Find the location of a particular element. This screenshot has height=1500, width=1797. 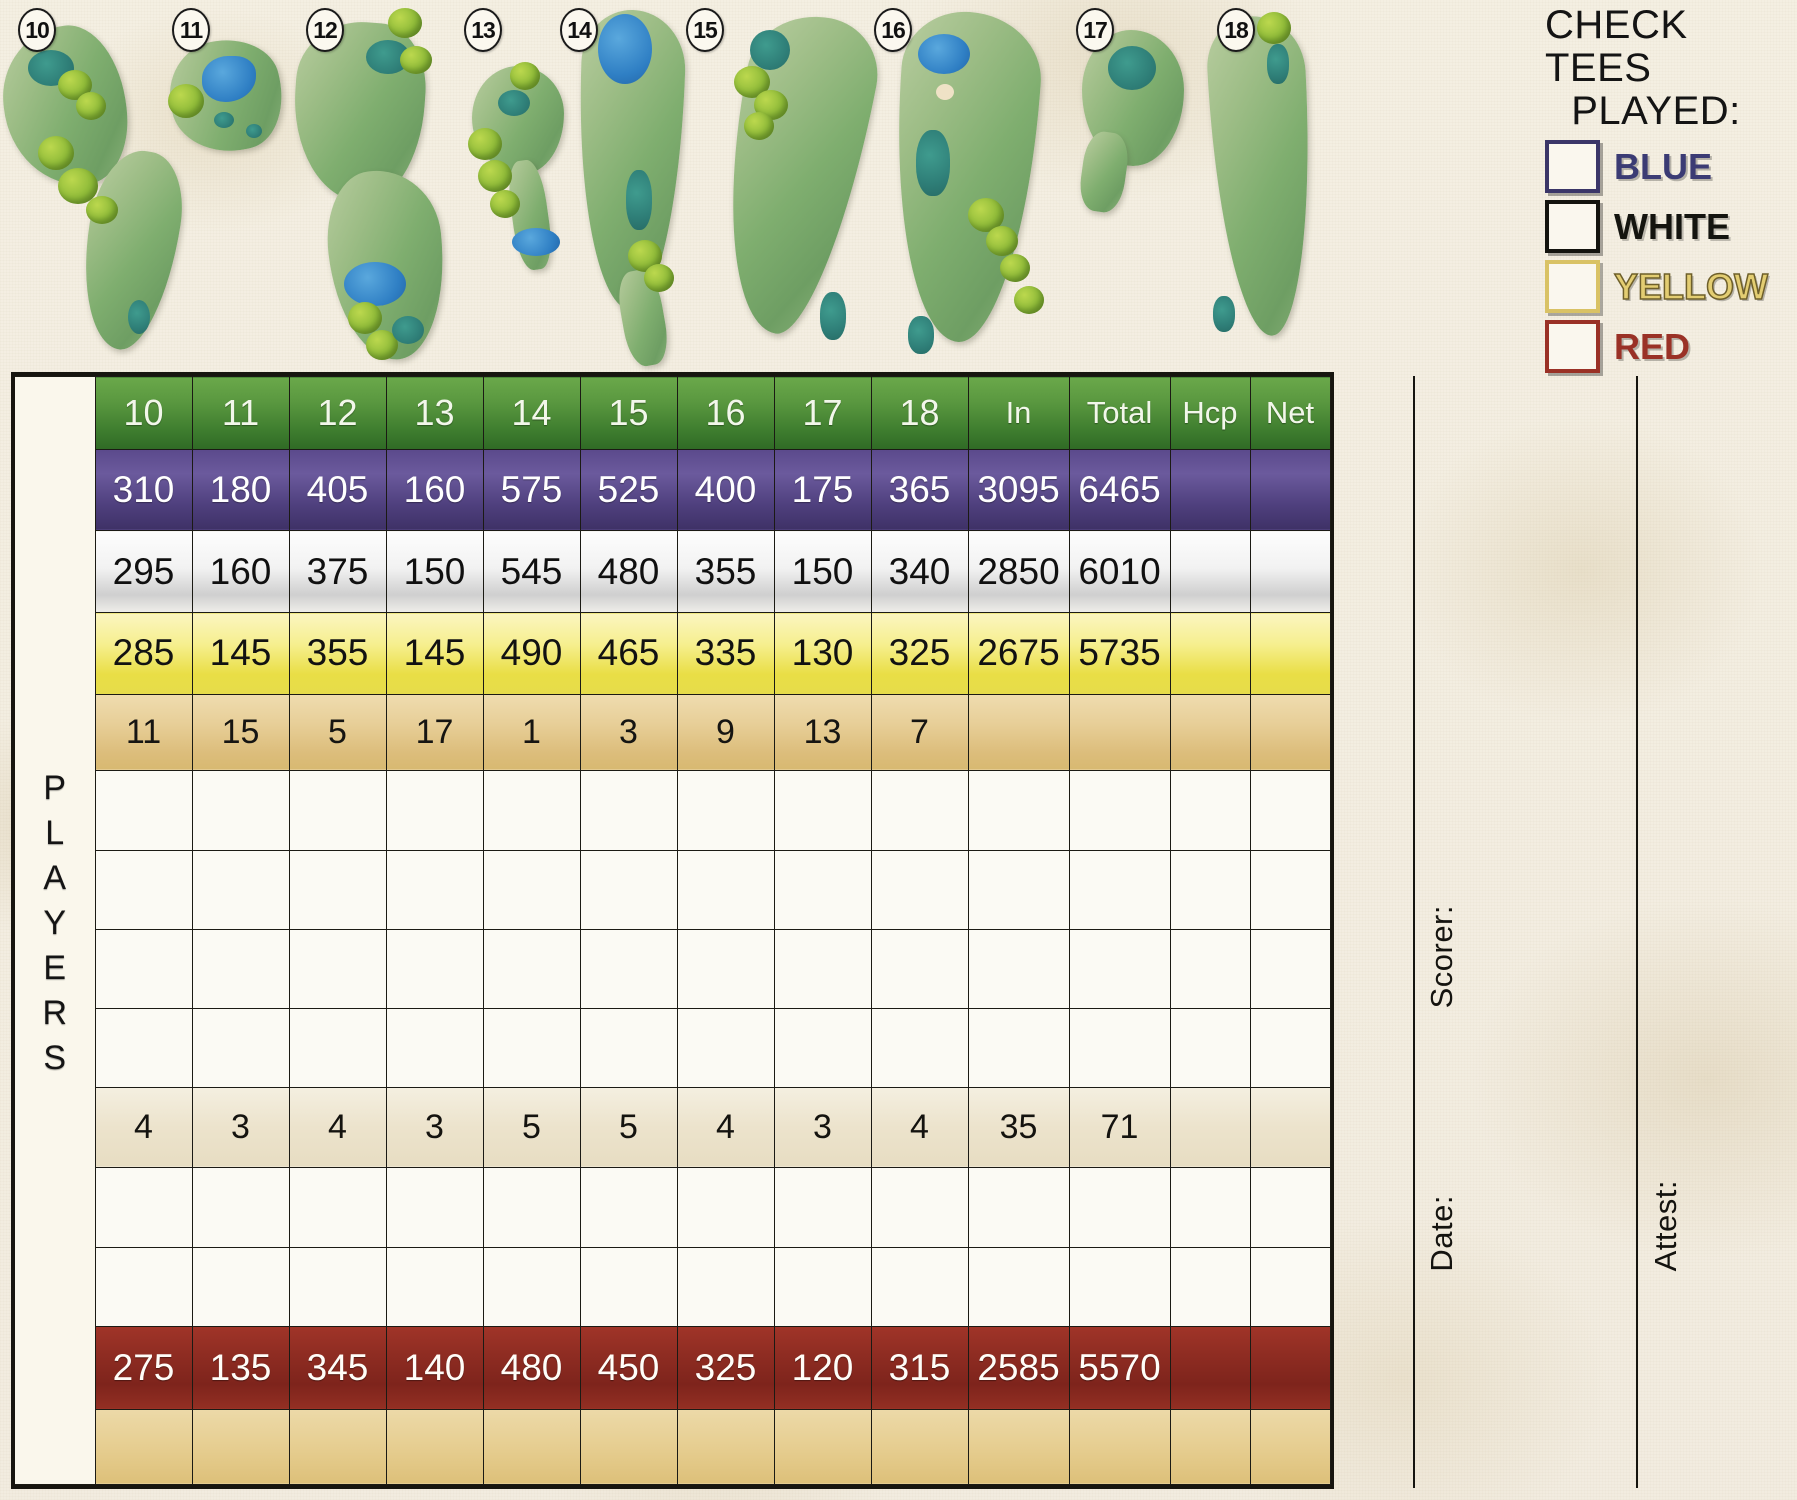

cell-red-13: 140 is located at coordinates (434, 1367).